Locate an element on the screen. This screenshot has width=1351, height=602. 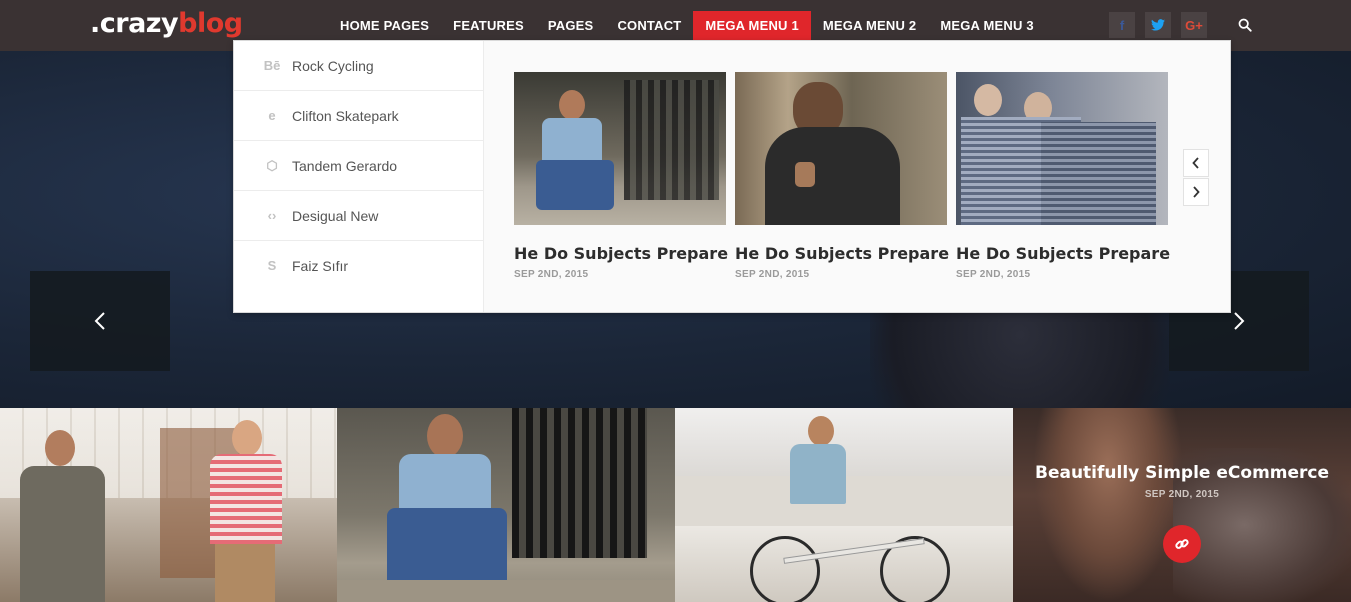
mega-item-desigual-new: ‹› Desigual New is located at coordinates (358, 216).